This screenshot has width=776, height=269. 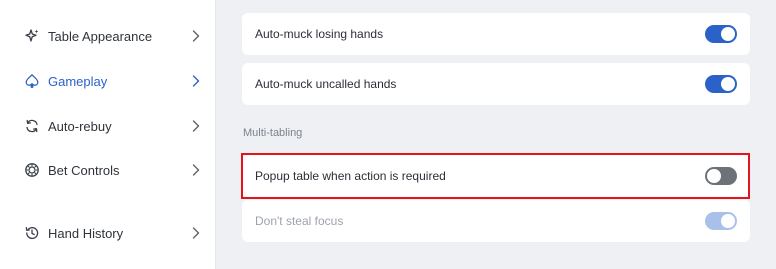 What do you see at coordinates (496, 84) in the screenshot?
I see `setting-auto-muck-uncalled-hands: Auto-muck uncalled hands` at bounding box center [496, 84].